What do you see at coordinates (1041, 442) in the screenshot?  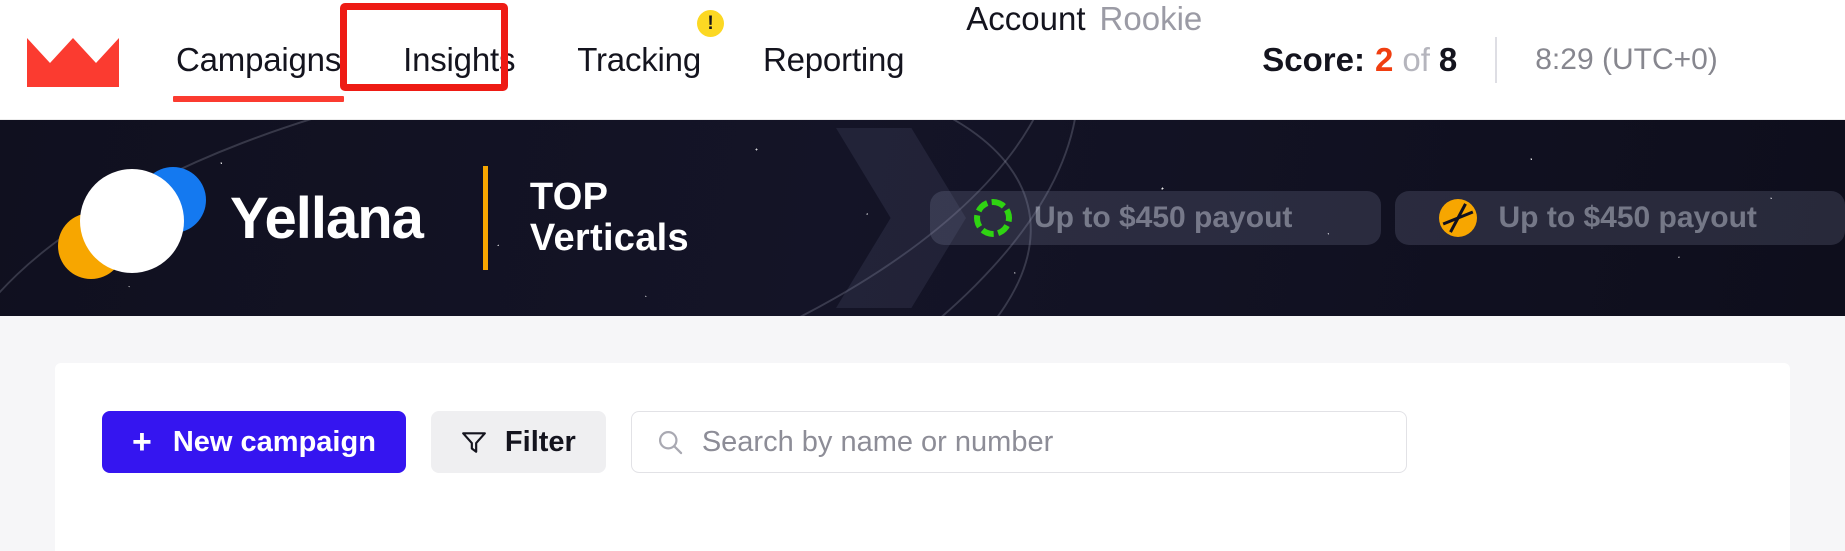 I see `search-input` at bounding box center [1041, 442].